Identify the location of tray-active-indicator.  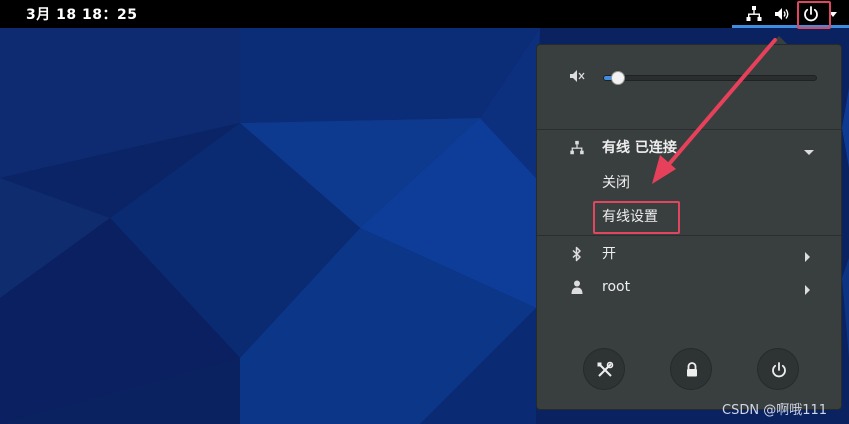
(790, 26).